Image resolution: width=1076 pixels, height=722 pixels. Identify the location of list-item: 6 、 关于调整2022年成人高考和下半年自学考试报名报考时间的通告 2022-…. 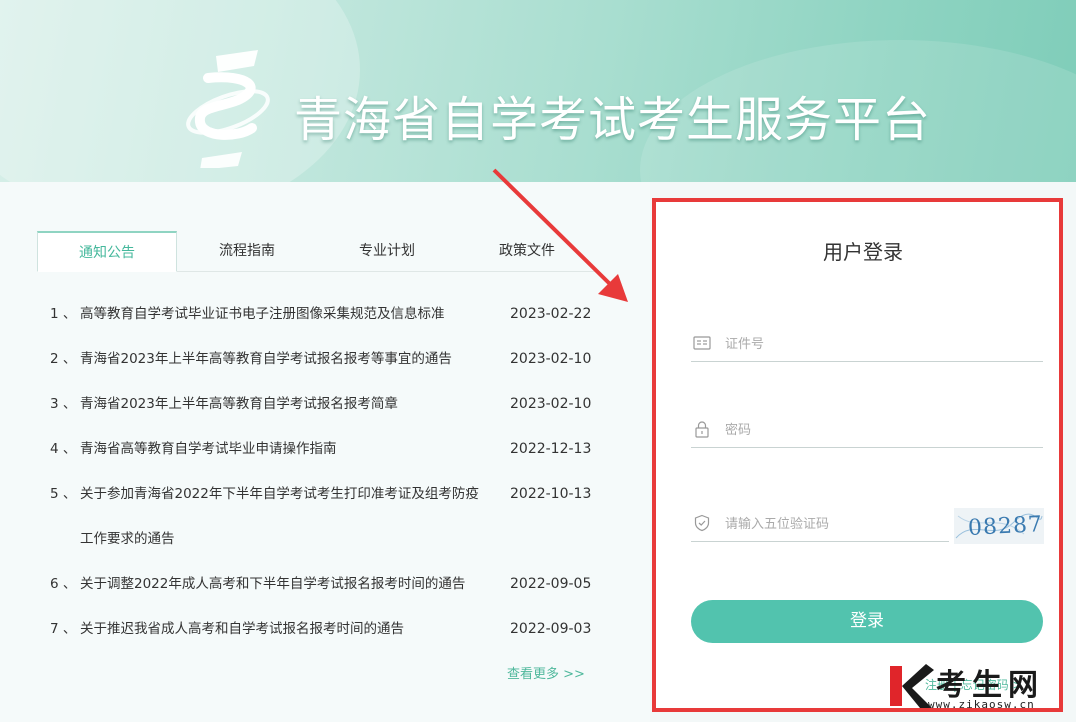
(322, 584).